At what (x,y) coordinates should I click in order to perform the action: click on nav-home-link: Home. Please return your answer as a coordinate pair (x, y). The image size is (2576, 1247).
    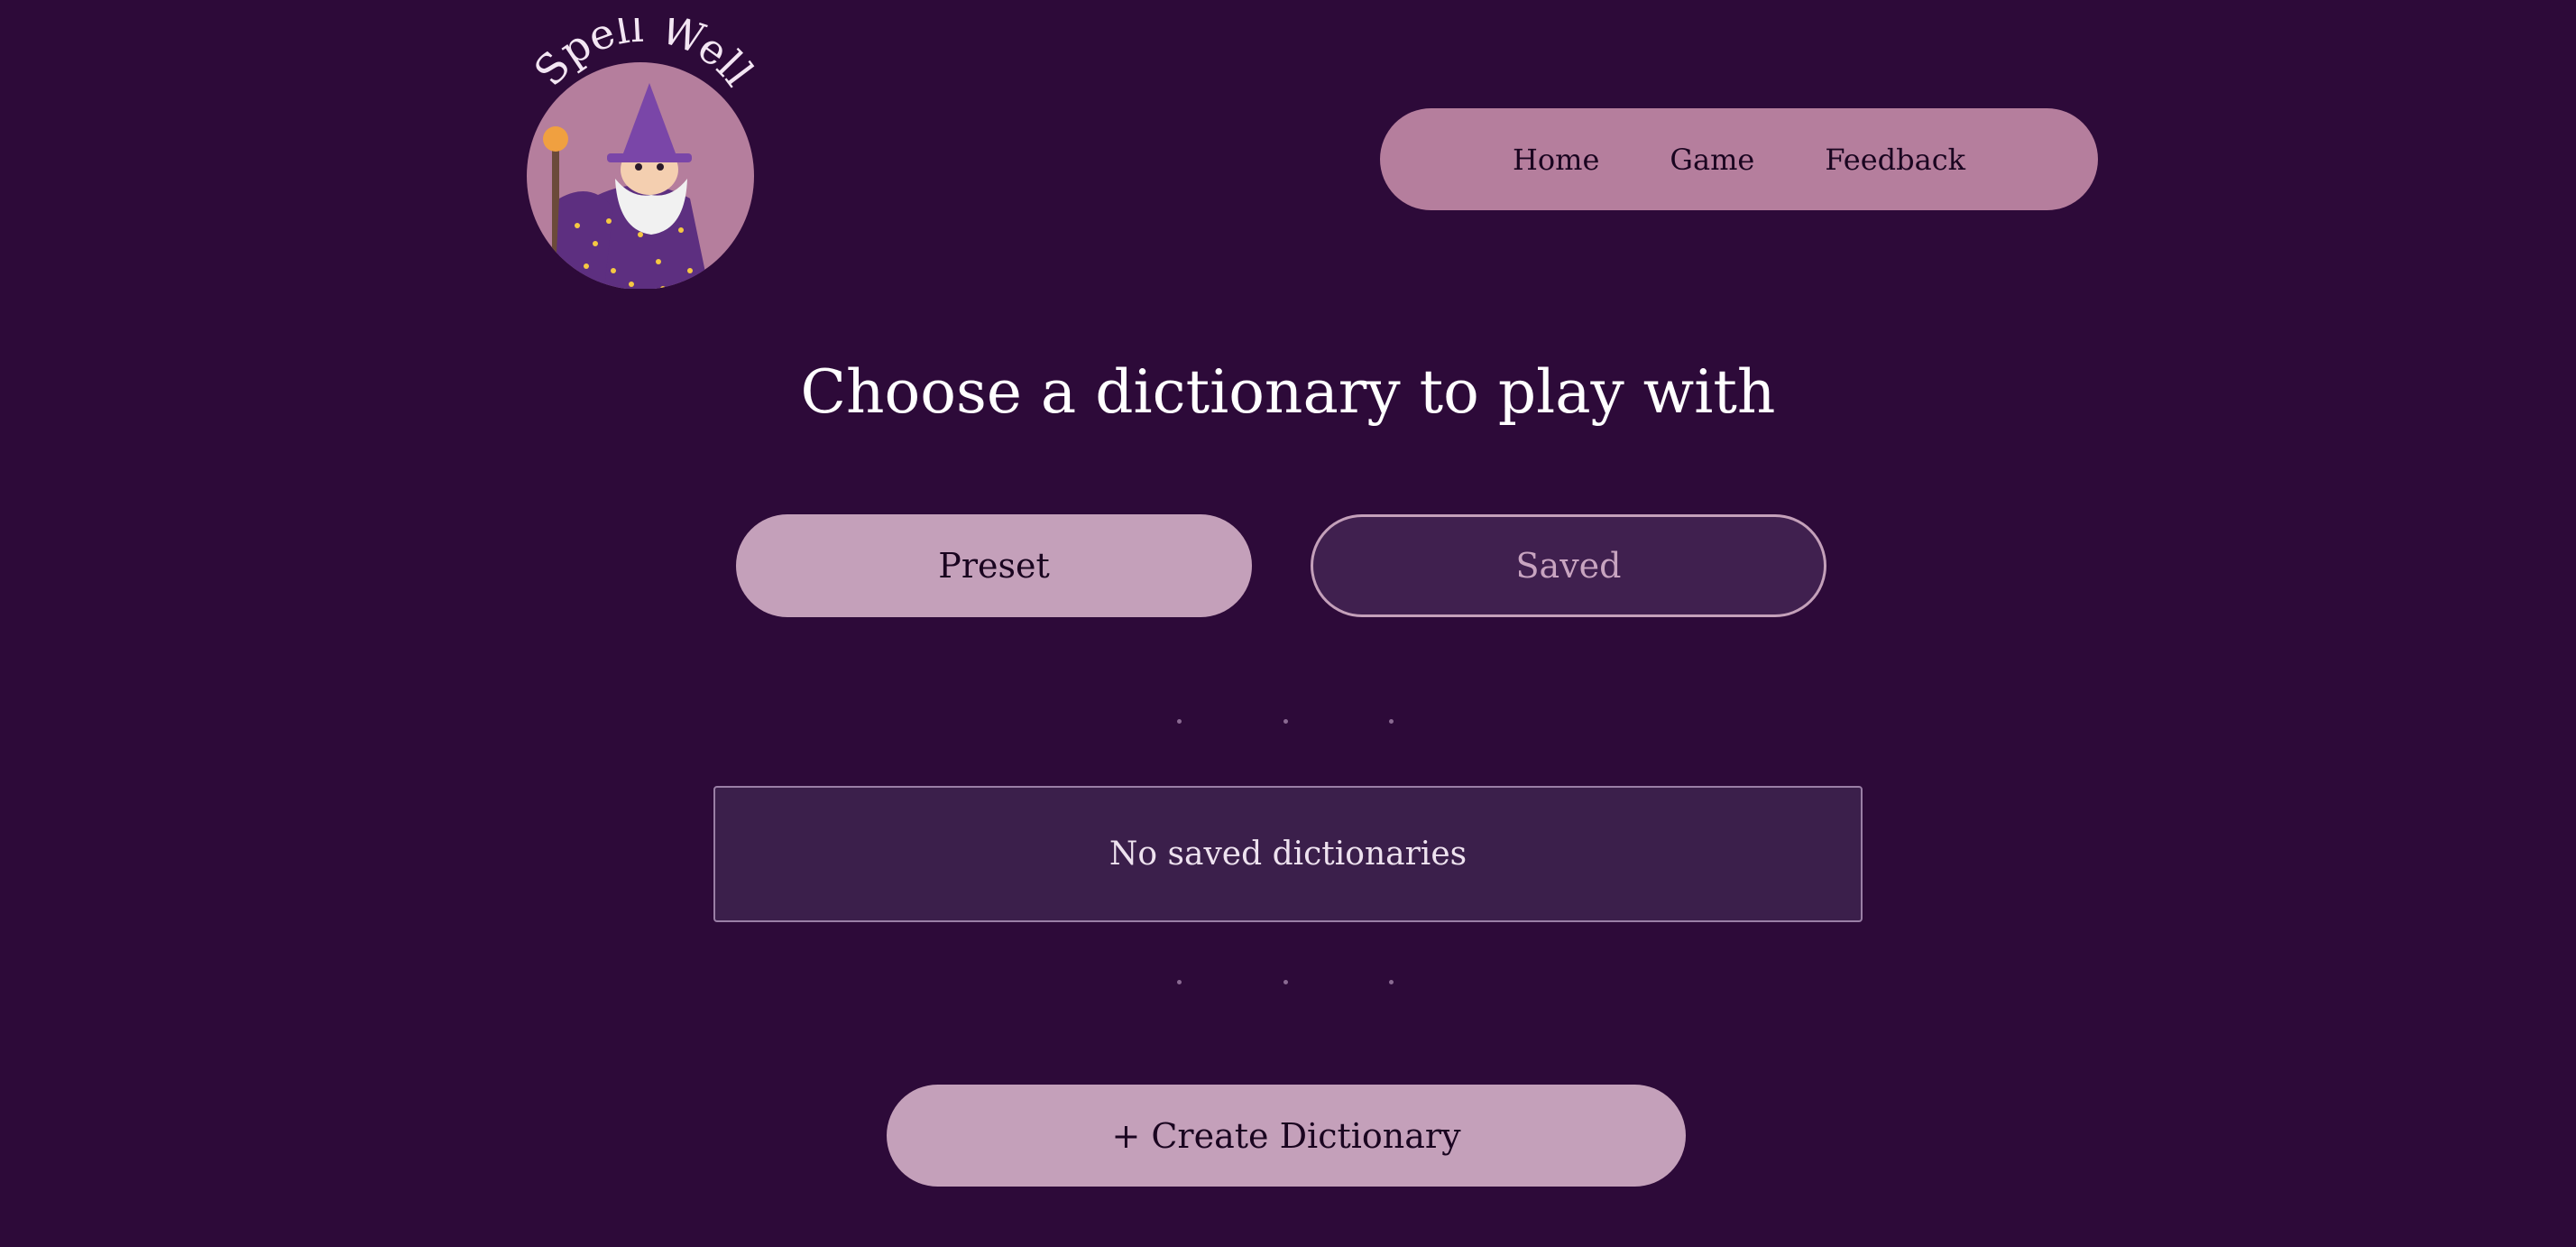
    Looking at the image, I should click on (1556, 160).